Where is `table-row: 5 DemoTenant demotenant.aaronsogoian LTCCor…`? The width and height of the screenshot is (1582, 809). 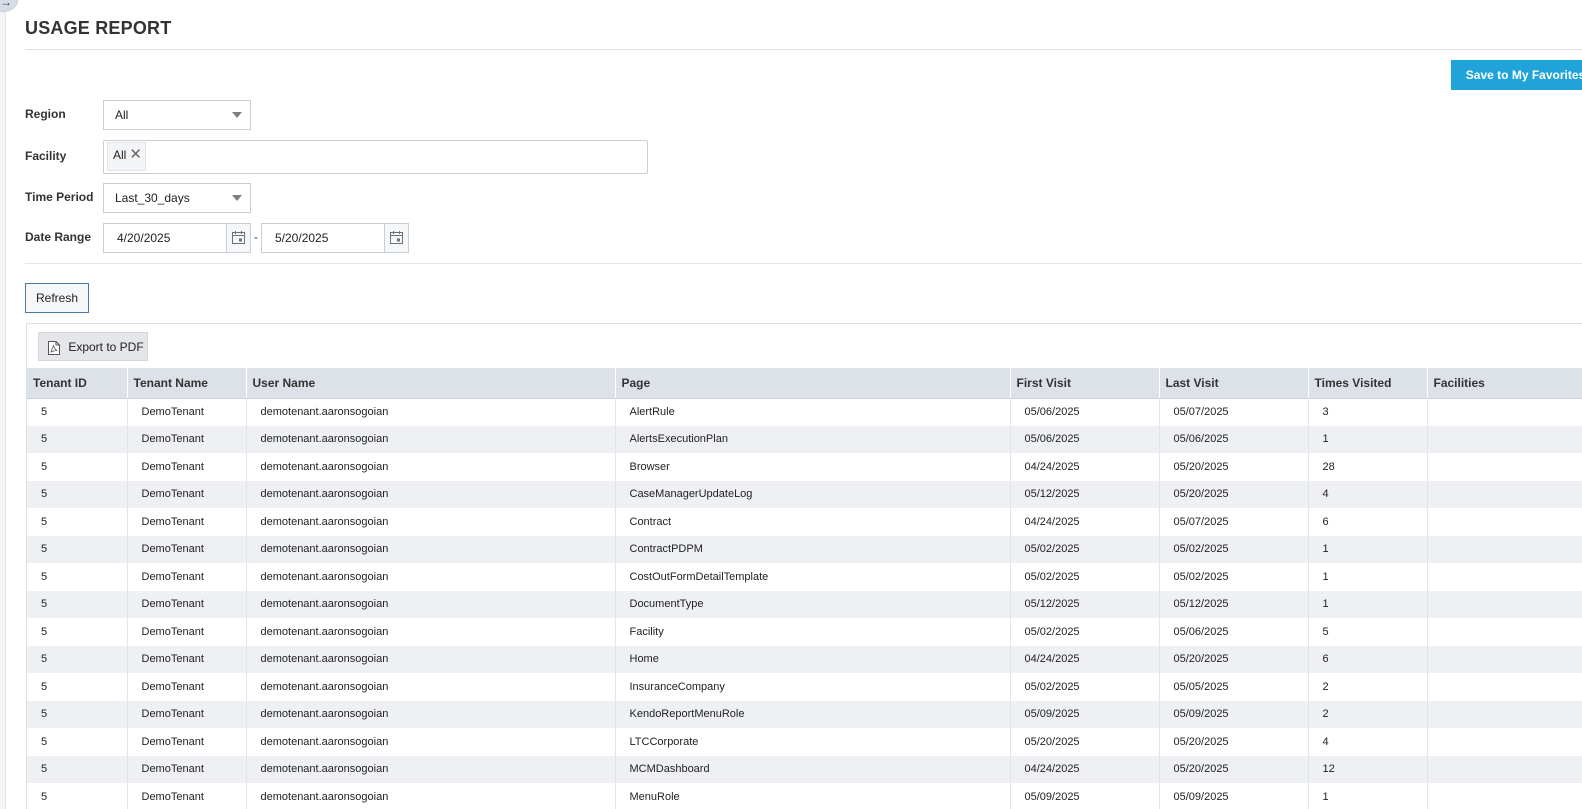 table-row: 5 DemoTenant demotenant.aaronsogoian LTCCor… is located at coordinates (804, 742).